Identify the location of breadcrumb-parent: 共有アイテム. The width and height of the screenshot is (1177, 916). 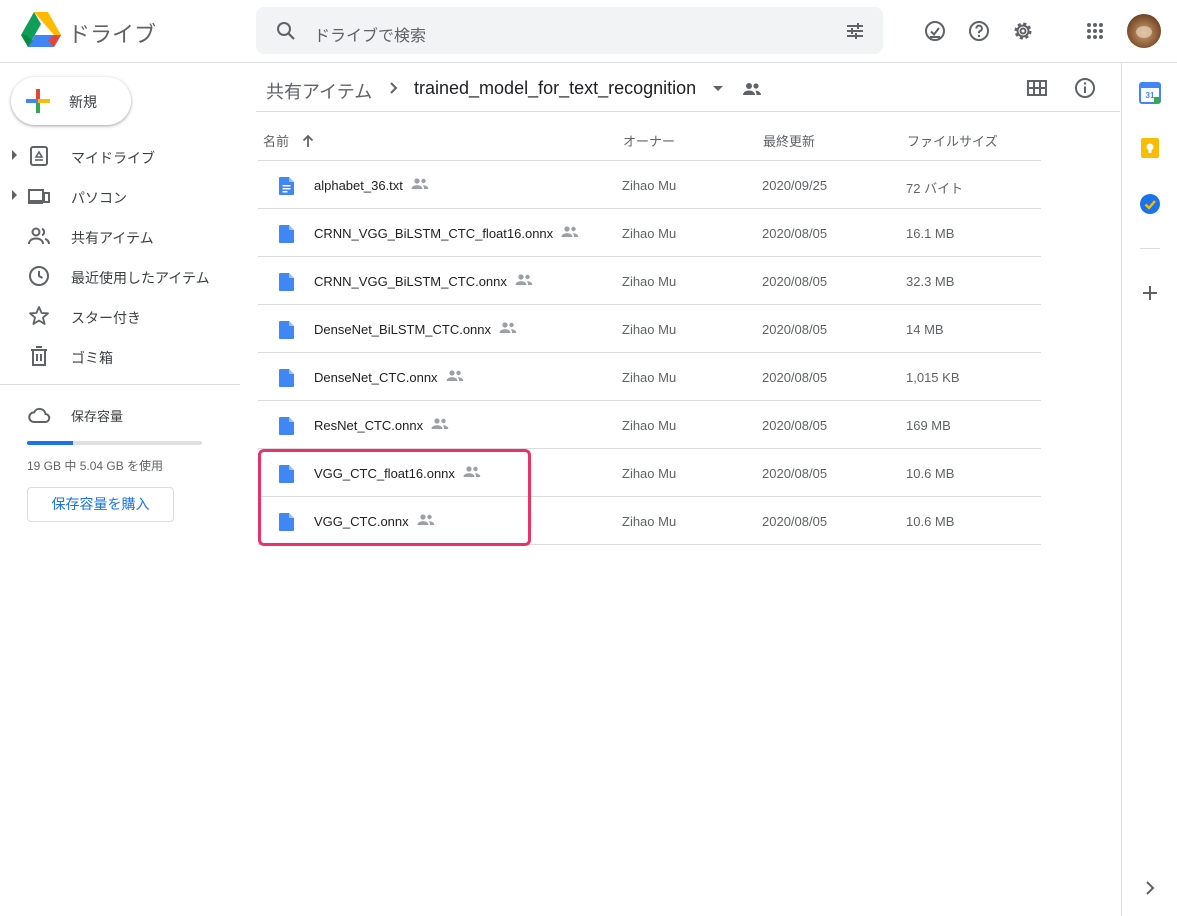
(319, 91).